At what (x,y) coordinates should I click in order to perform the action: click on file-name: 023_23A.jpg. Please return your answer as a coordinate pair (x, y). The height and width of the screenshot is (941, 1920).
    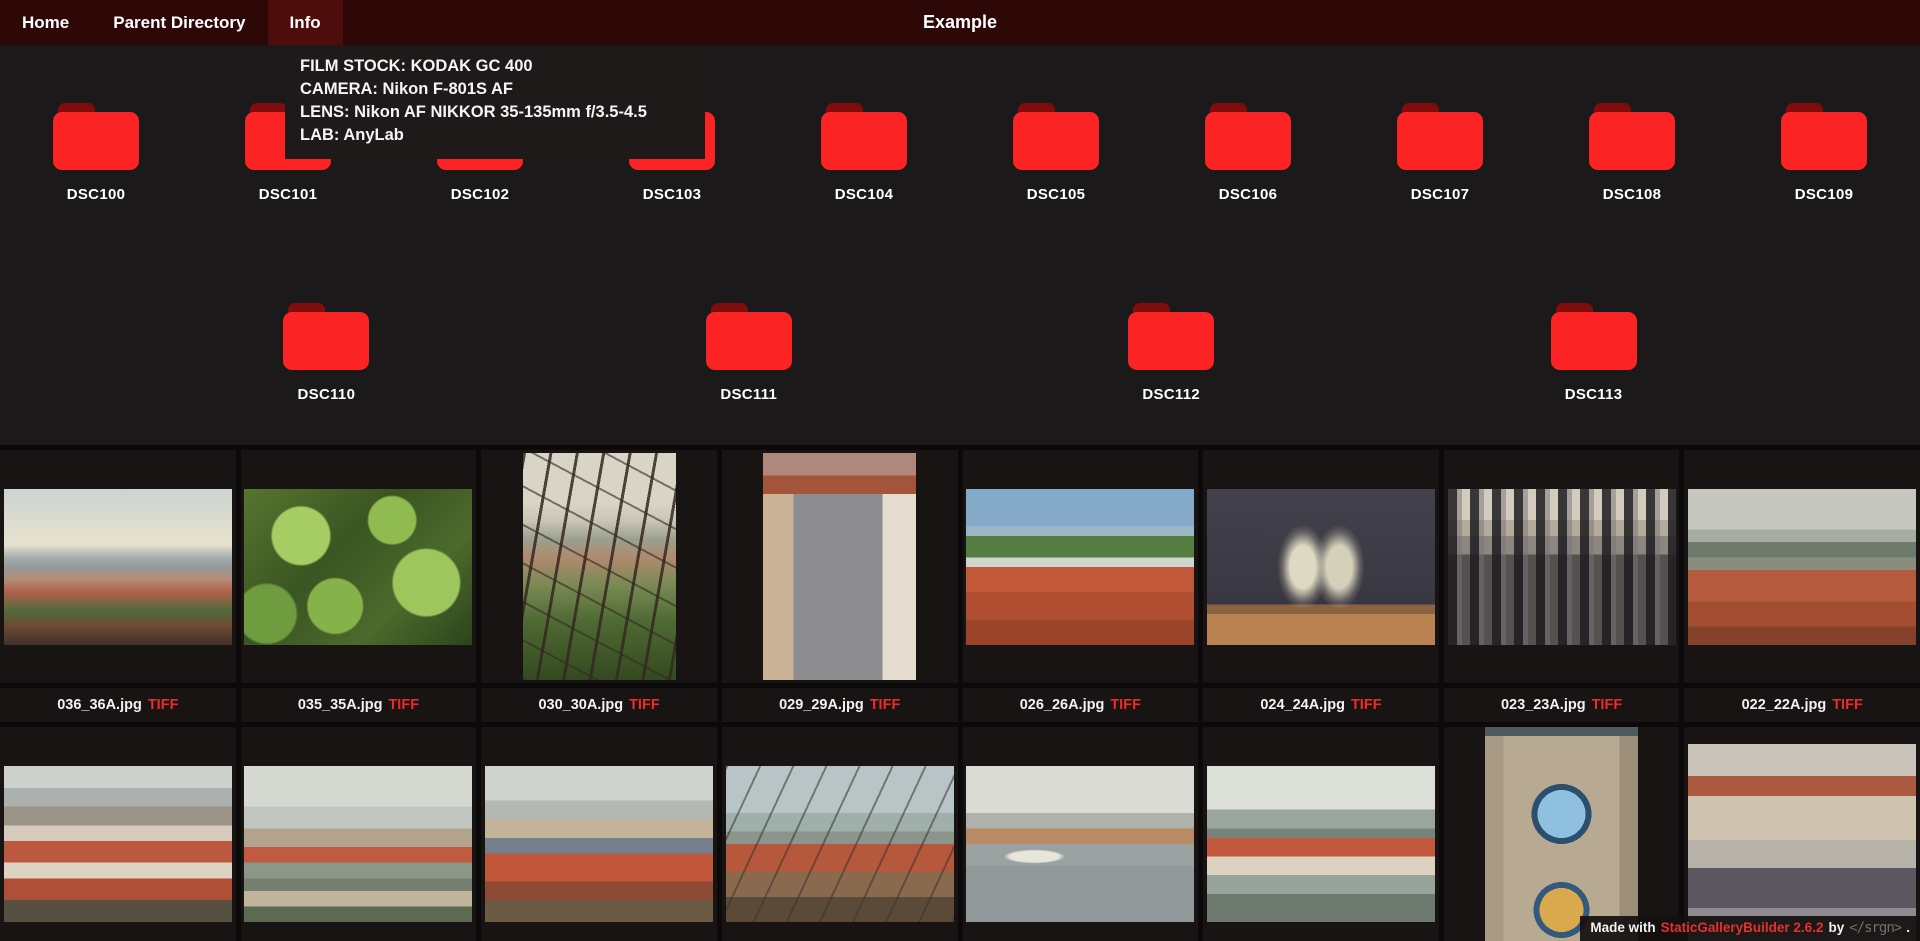
    Looking at the image, I should click on (1543, 705).